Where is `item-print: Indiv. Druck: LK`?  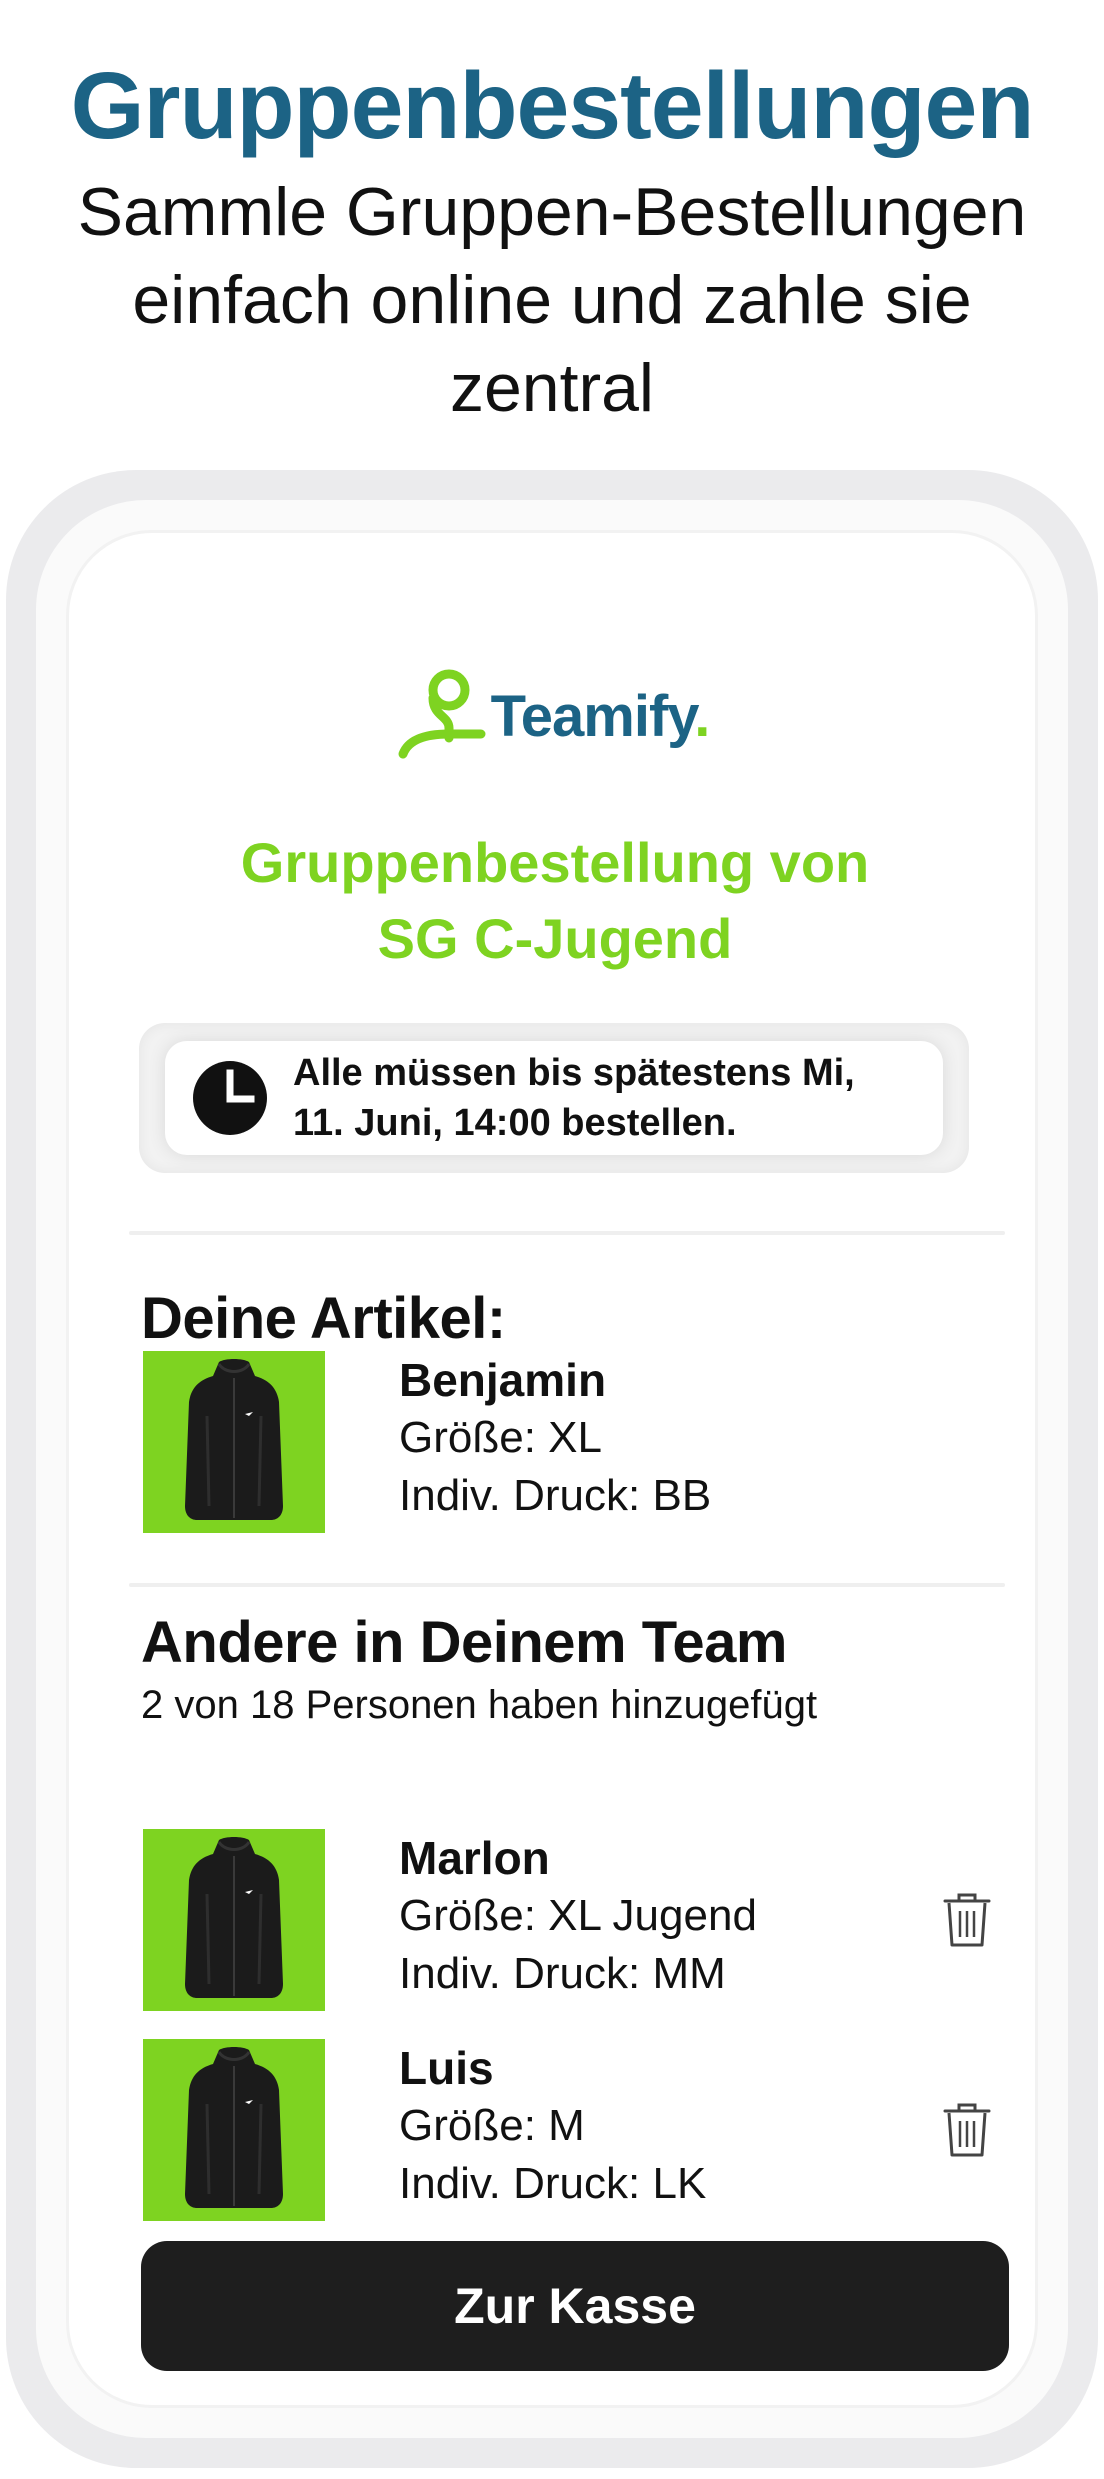 item-print: Indiv. Druck: LK is located at coordinates (553, 2183).